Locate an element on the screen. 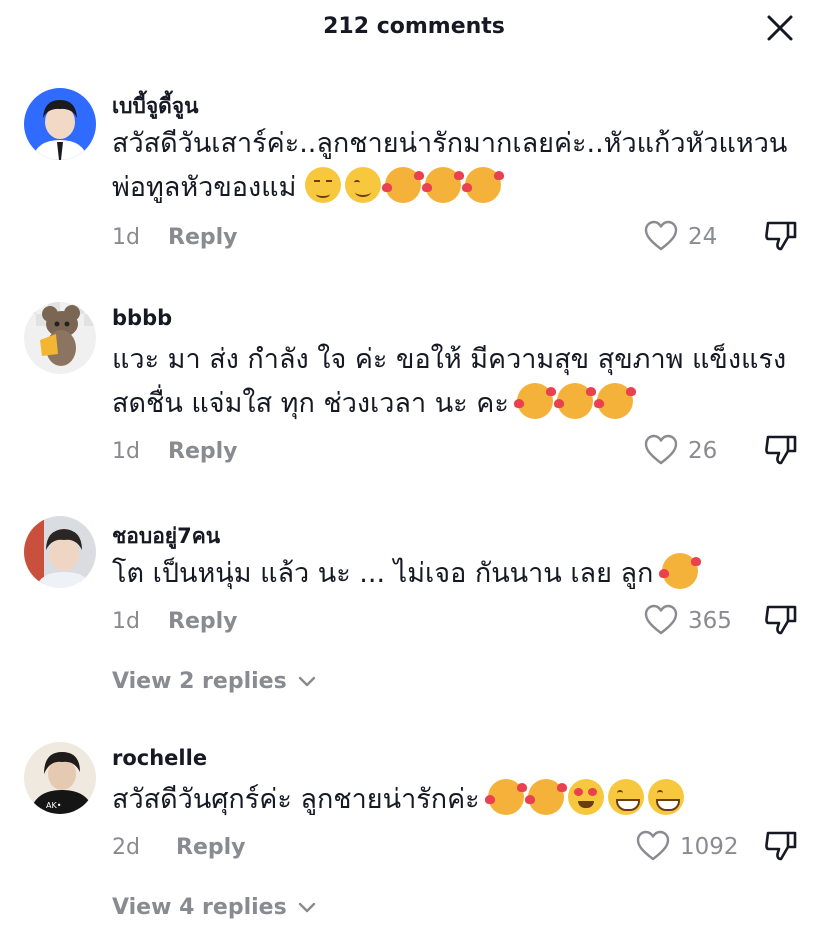  comment-username: bbbb is located at coordinates (142, 318).